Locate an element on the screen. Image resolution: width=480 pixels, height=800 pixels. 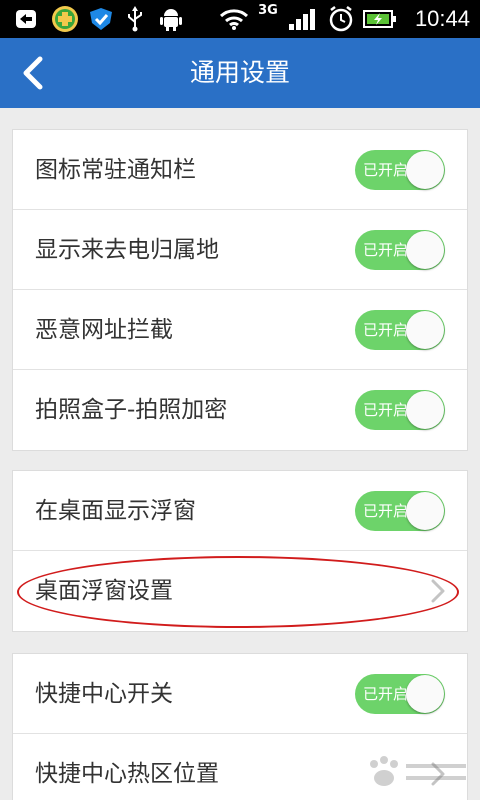
wifi-icon is located at coordinates (234, 19).